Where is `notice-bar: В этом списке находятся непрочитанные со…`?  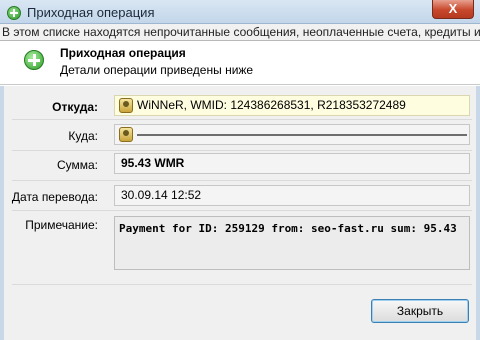
notice-bar: В этом списке находятся непрочитанные со… is located at coordinates (240, 32).